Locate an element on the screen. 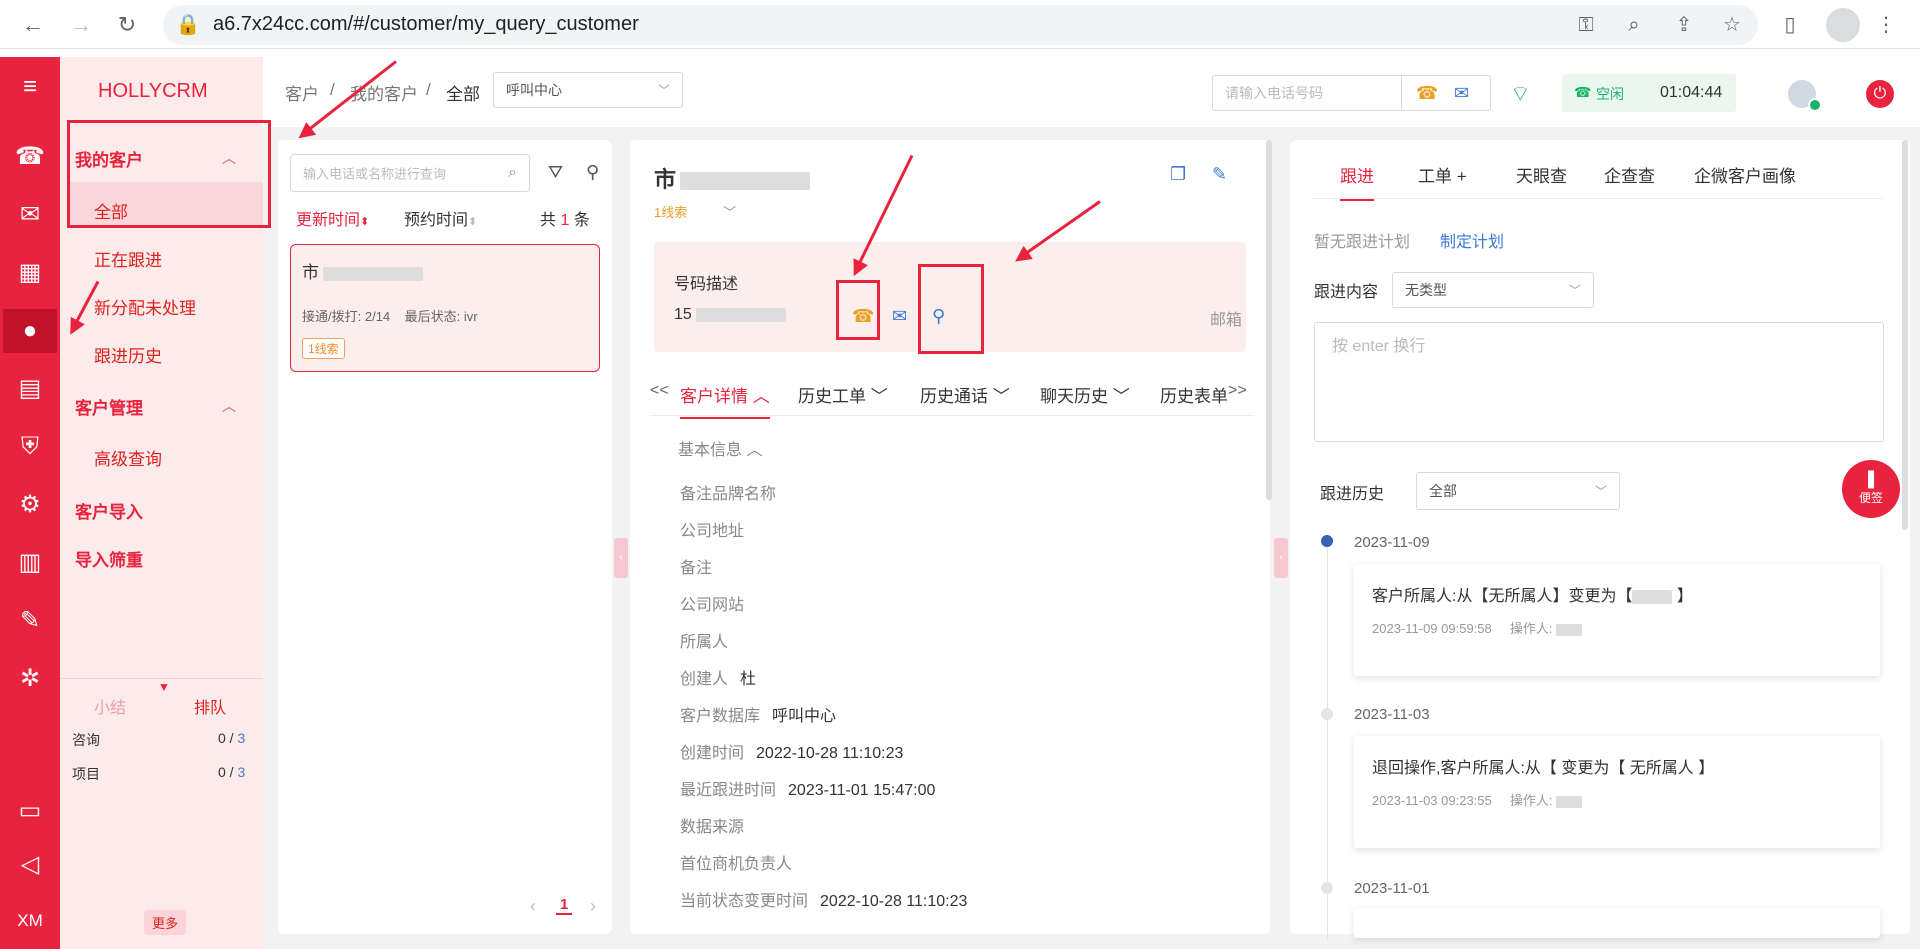 The width and height of the screenshot is (1920, 949). filter-icon: ⛛ is located at coordinates (555, 172).